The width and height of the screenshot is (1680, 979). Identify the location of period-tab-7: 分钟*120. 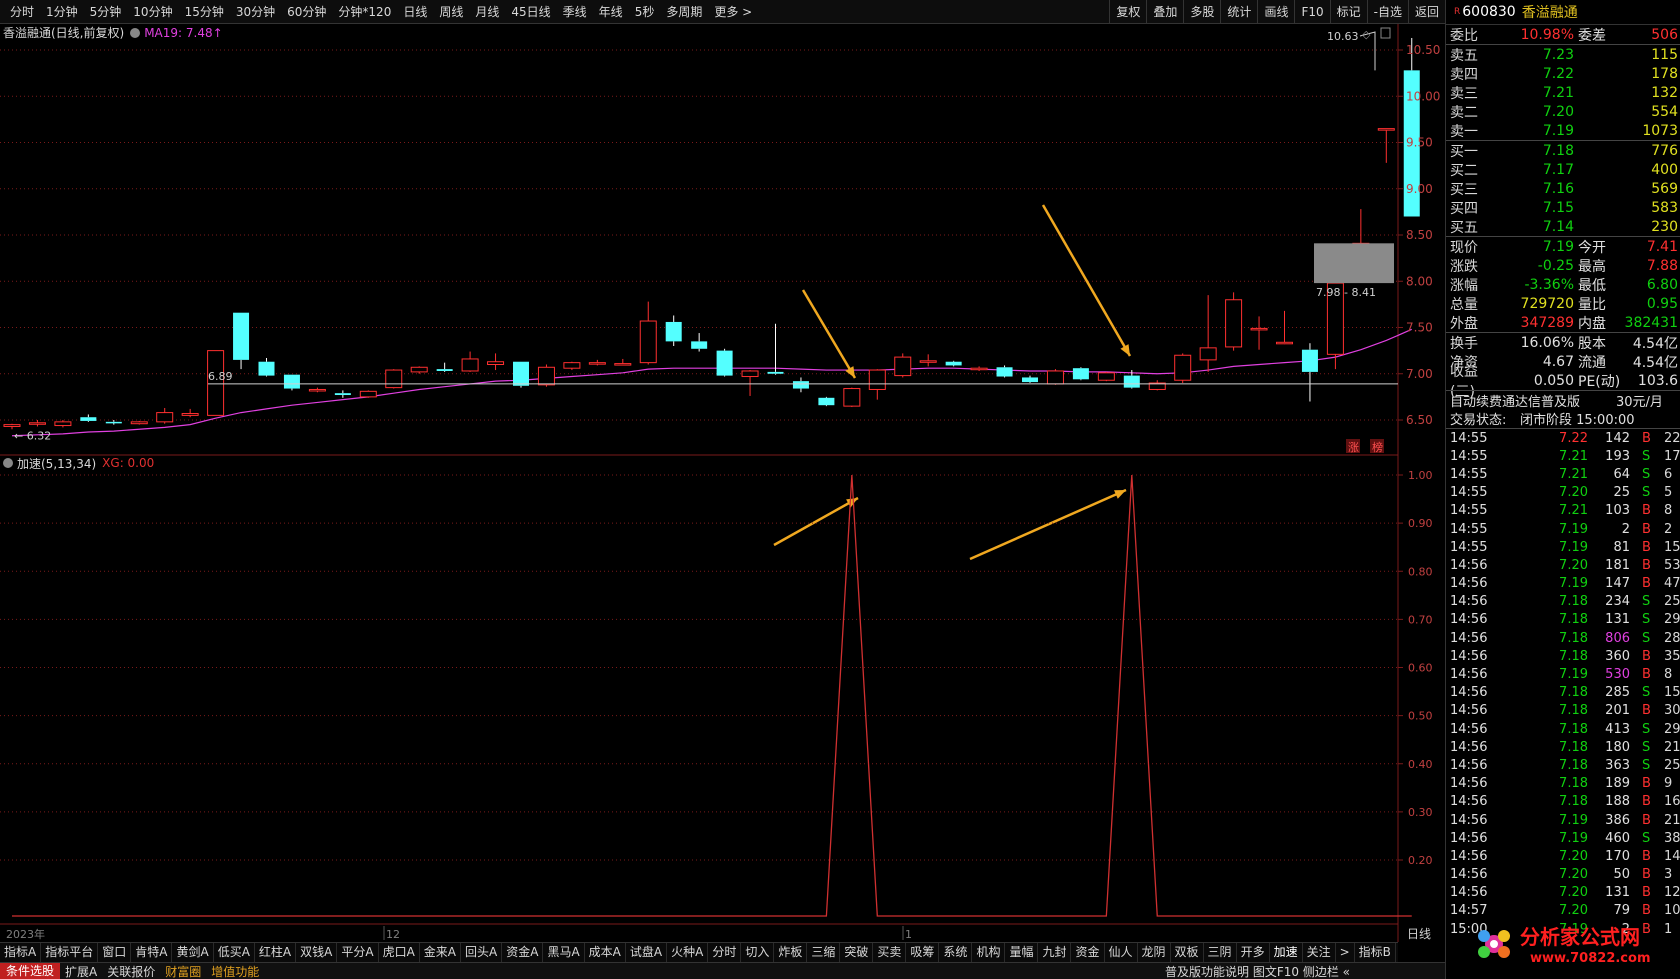
(364, 11).